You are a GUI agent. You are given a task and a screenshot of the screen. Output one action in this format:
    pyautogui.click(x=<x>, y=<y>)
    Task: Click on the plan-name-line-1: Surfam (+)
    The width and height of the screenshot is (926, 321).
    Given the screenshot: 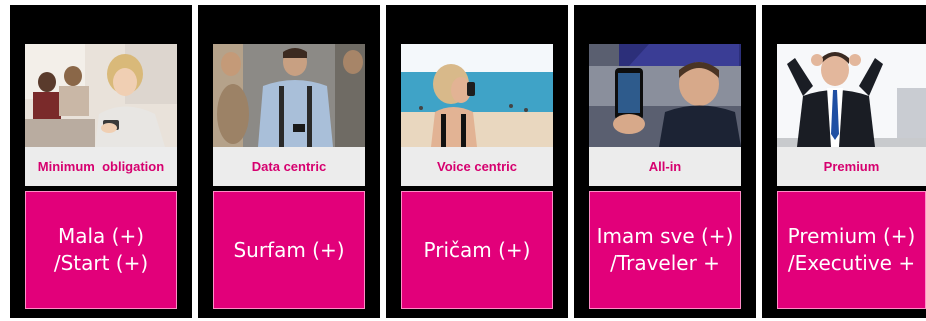 What is the action you would take?
    pyautogui.click(x=289, y=249)
    